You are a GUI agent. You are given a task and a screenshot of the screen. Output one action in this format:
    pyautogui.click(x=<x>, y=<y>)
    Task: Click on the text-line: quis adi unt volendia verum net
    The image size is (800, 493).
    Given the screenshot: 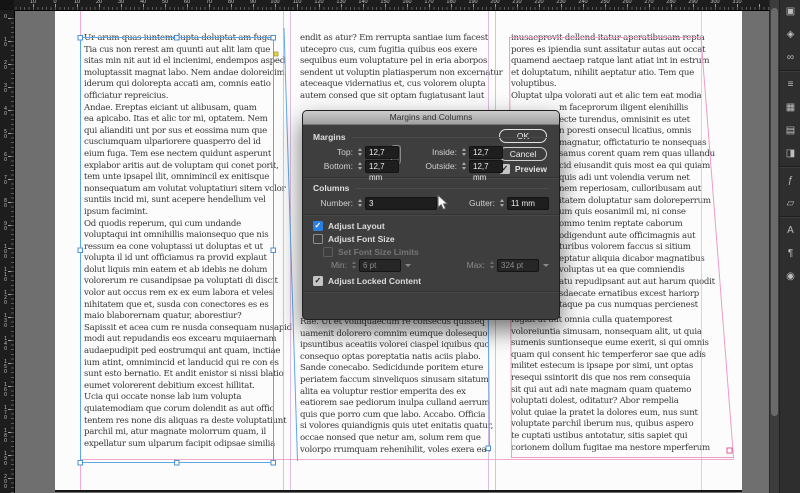 What is the action you would take?
    pyautogui.click(x=624, y=177)
    